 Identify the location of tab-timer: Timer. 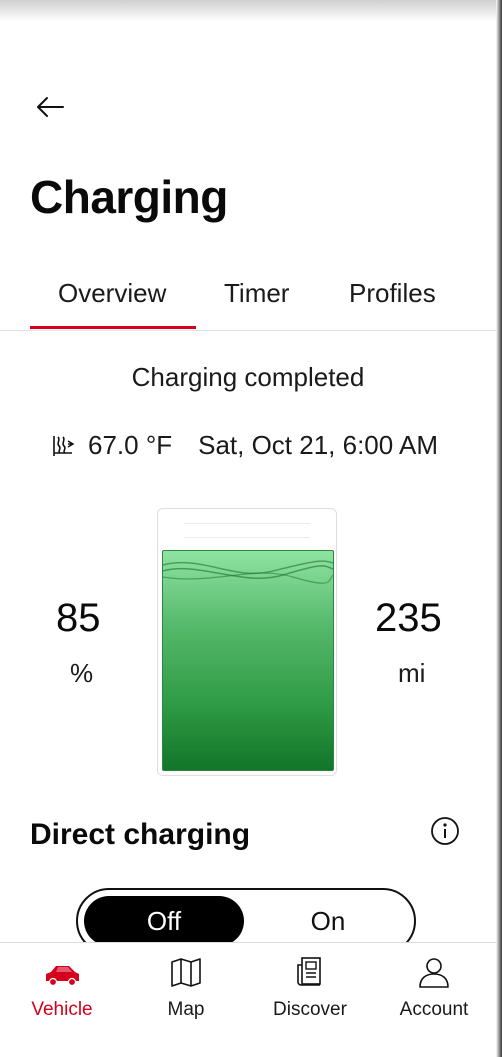
(256, 293).